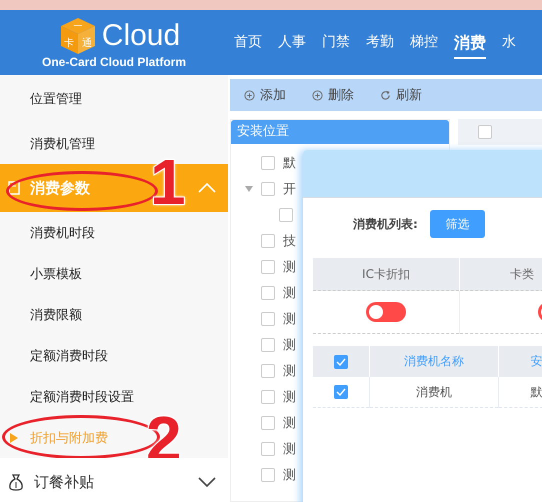 The image size is (542, 502). What do you see at coordinates (289, 163) in the screenshot?
I see `tree-node-label: 默` at bounding box center [289, 163].